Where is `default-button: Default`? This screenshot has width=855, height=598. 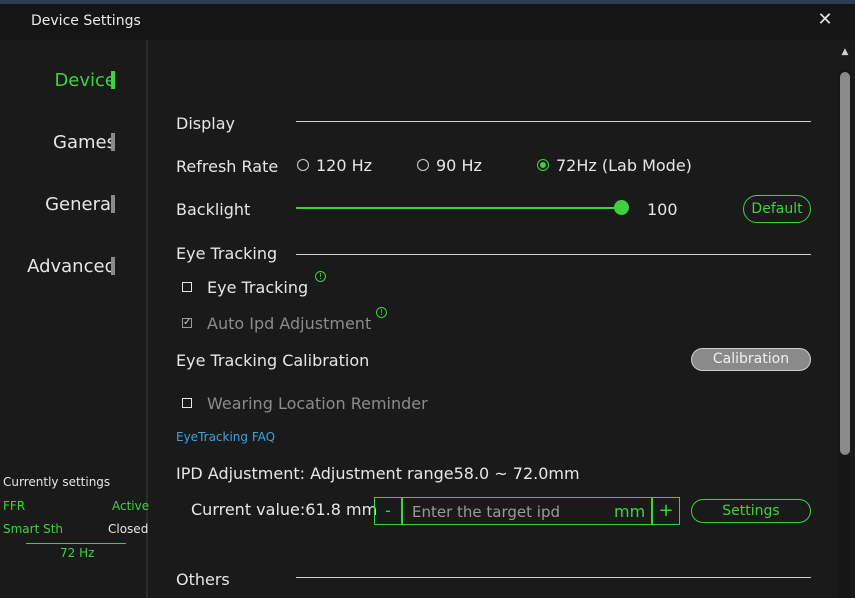
default-button: Default is located at coordinates (777, 209).